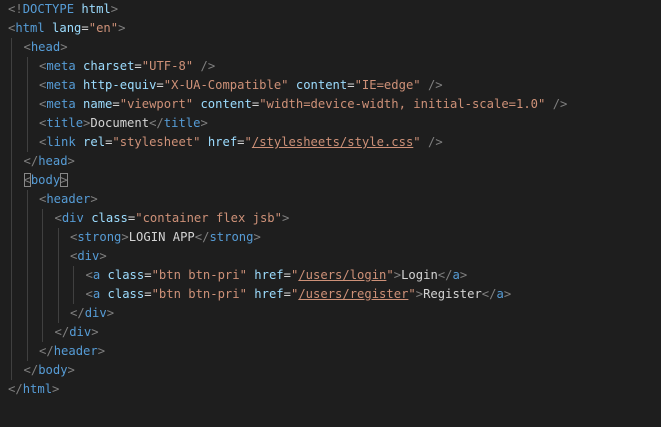 Image resolution: width=661 pixels, height=427 pixels. Describe the element at coordinates (167, 66) in the screenshot. I see `code-token-str: "UTF-8"` at that location.